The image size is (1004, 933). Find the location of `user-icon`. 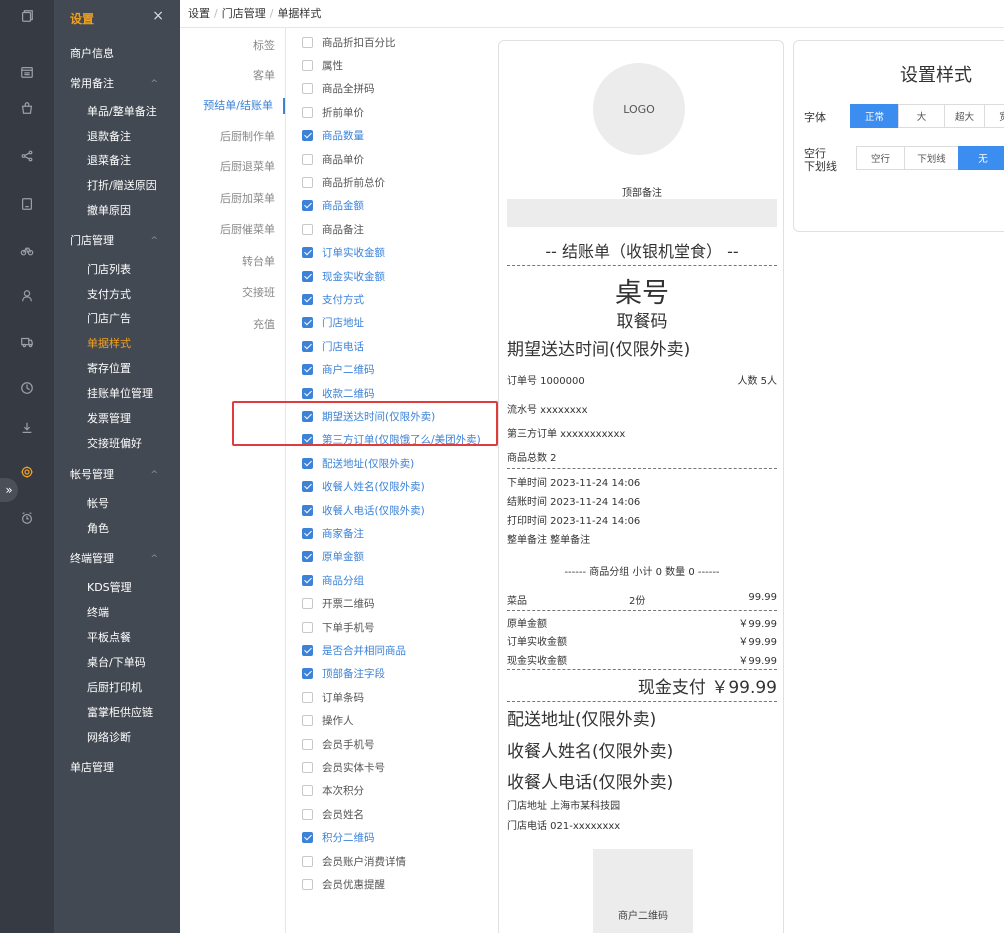

user-icon is located at coordinates (27, 296).